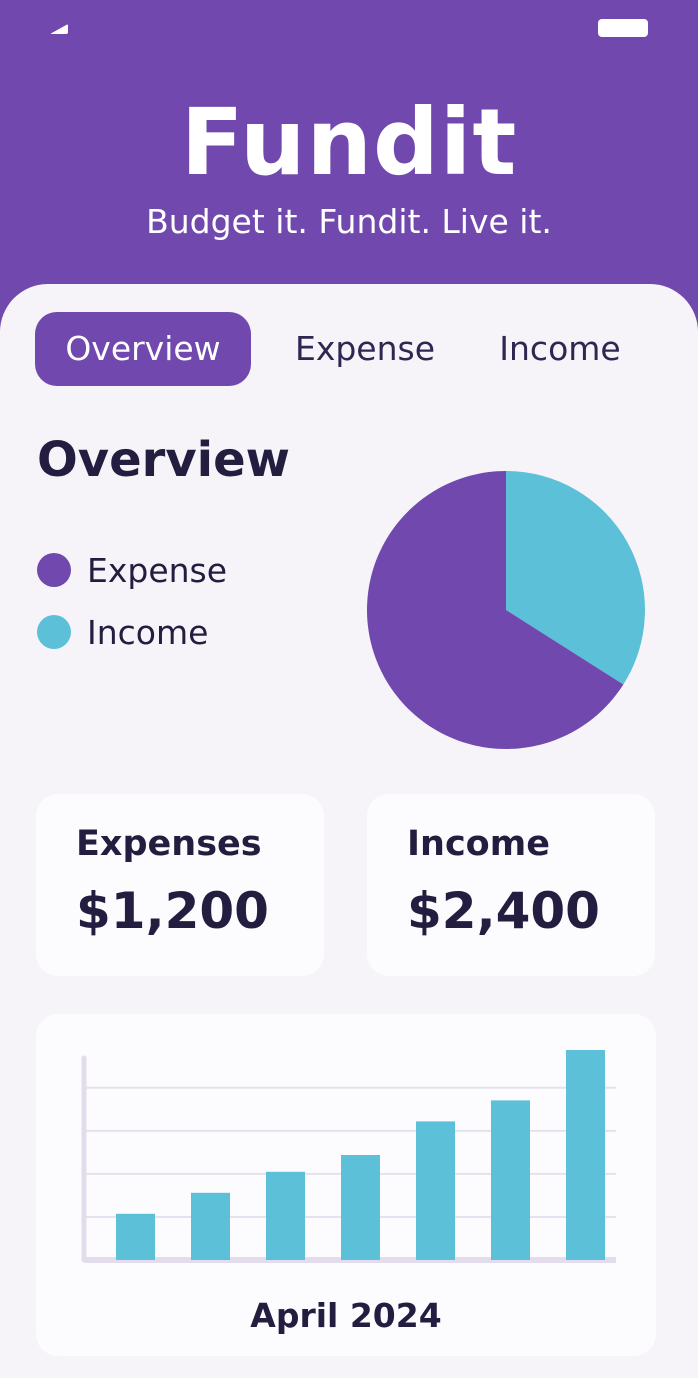  I want to click on expenses-label: Expenses, so click(169, 844).